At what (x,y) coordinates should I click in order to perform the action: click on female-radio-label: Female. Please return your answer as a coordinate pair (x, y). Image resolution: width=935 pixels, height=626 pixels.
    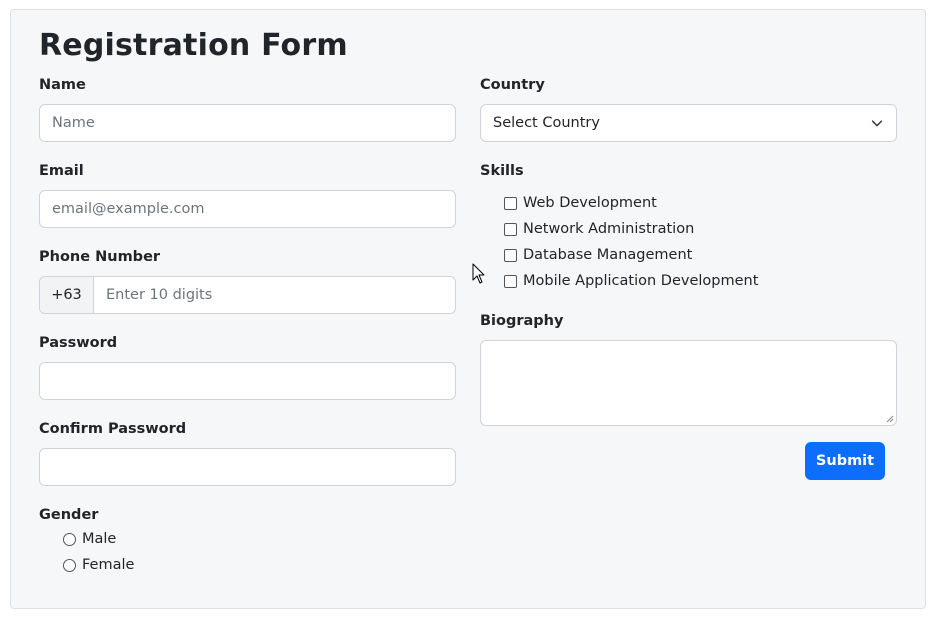
    Looking at the image, I should click on (108, 565).